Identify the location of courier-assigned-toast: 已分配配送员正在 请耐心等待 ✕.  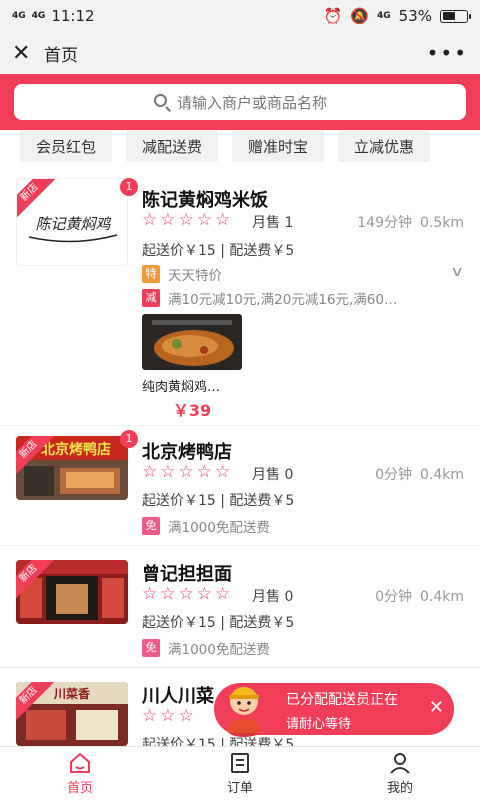
(334, 710).